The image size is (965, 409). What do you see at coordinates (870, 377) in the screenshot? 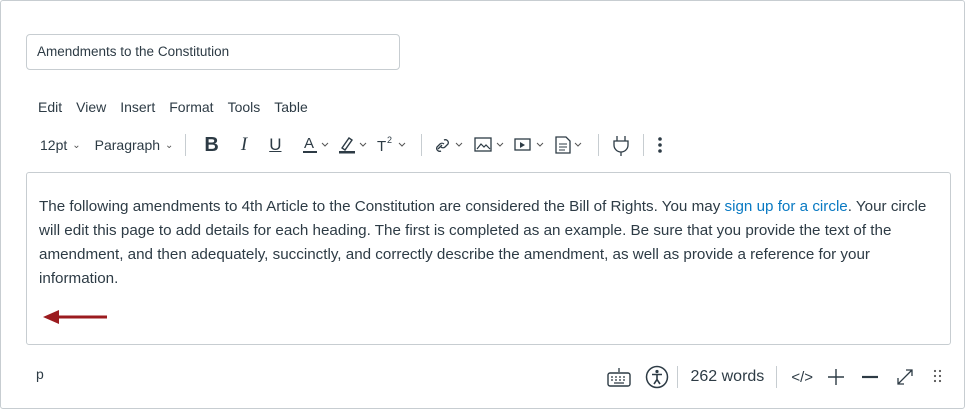
I see `minus-icon` at bounding box center [870, 377].